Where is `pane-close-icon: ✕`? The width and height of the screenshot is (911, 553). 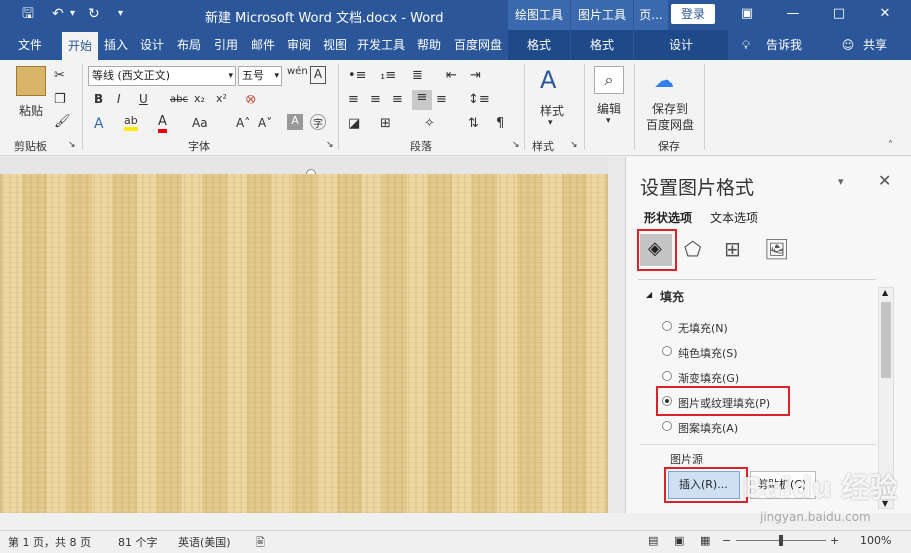 pane-close-icon: ✕ is located at coordinates (884, 180).